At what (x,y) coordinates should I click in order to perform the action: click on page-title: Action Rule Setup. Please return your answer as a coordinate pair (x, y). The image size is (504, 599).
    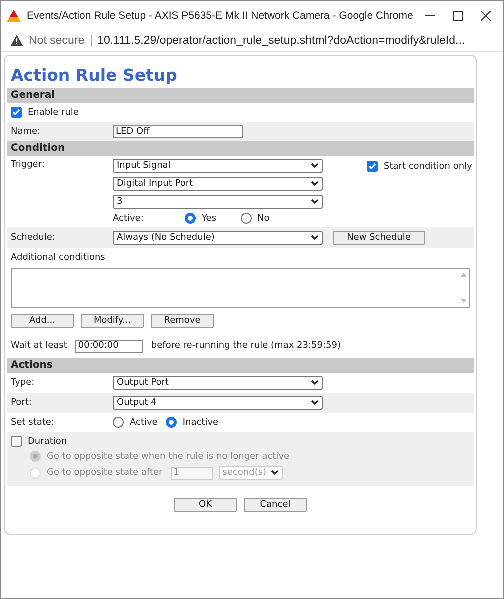
    Looking at the image, I should click on (94, 76).